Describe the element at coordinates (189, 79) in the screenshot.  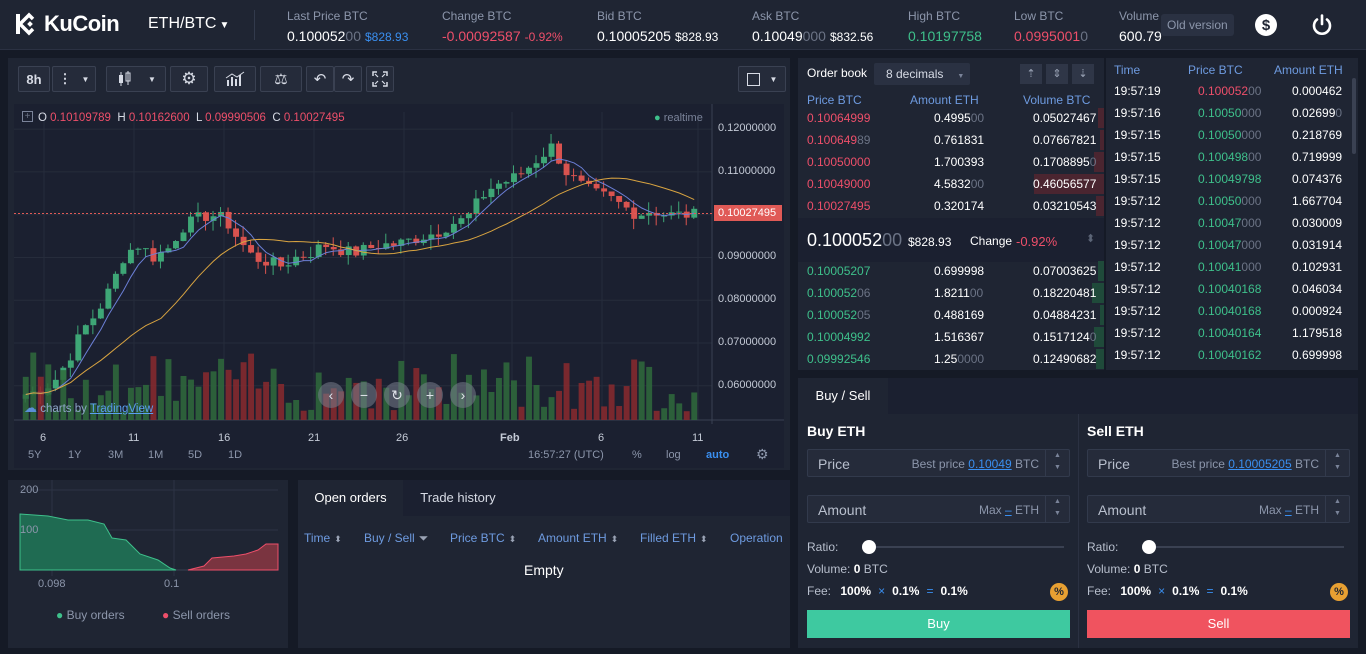
I see `settings-button: ⚙` at that location.